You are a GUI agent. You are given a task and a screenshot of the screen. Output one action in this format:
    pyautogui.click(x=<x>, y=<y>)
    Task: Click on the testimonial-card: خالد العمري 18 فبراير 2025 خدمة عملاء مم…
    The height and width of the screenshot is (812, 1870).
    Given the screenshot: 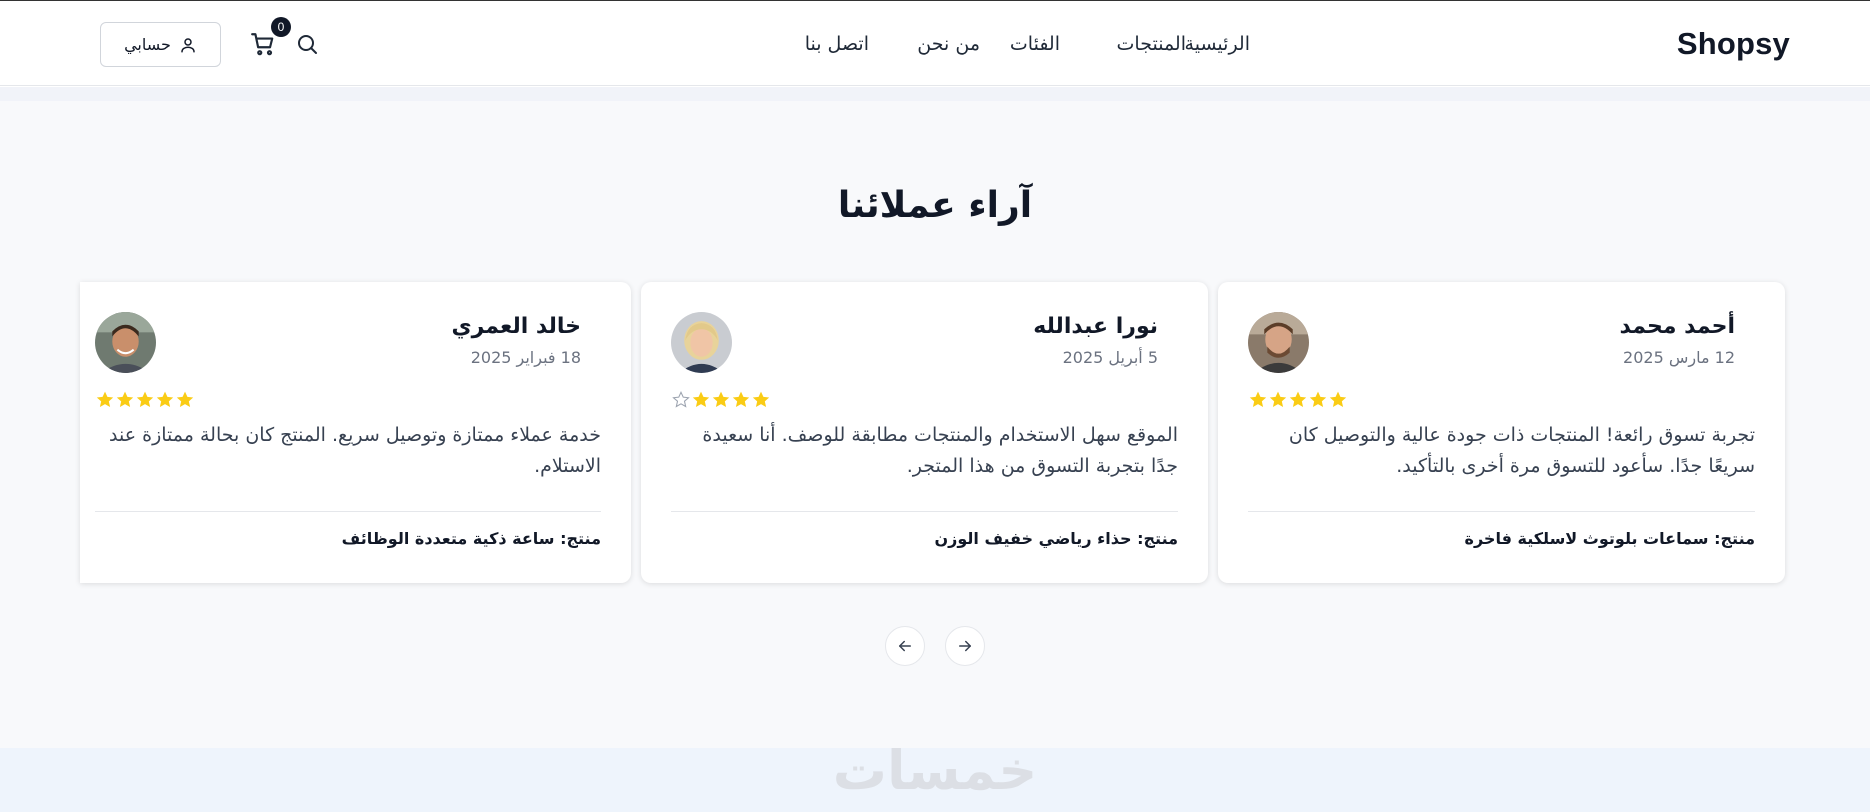 What is the action you would take?
    pyautogui.click(x=355, y=432)
    